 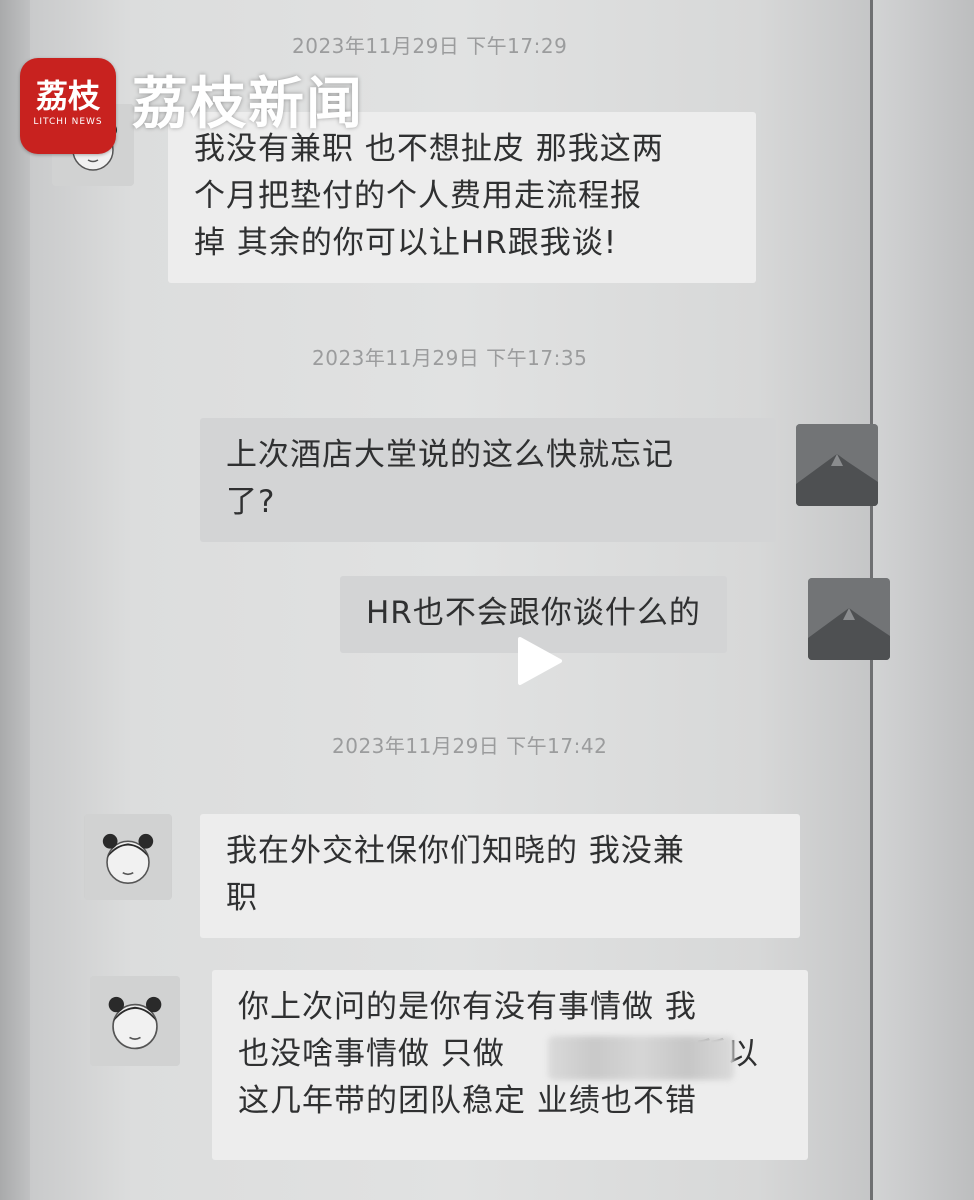 I want to click on message-line: 你上次问的是你有没有事情做 我, so click(x=467, y=1007).